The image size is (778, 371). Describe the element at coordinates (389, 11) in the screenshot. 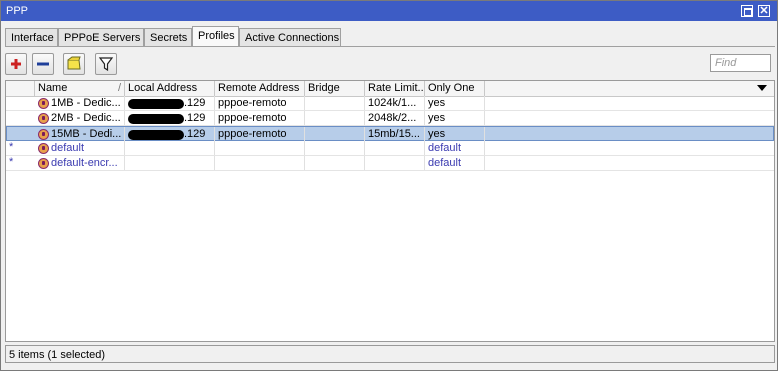

I see `title-bar: PPP ✕` at that location.